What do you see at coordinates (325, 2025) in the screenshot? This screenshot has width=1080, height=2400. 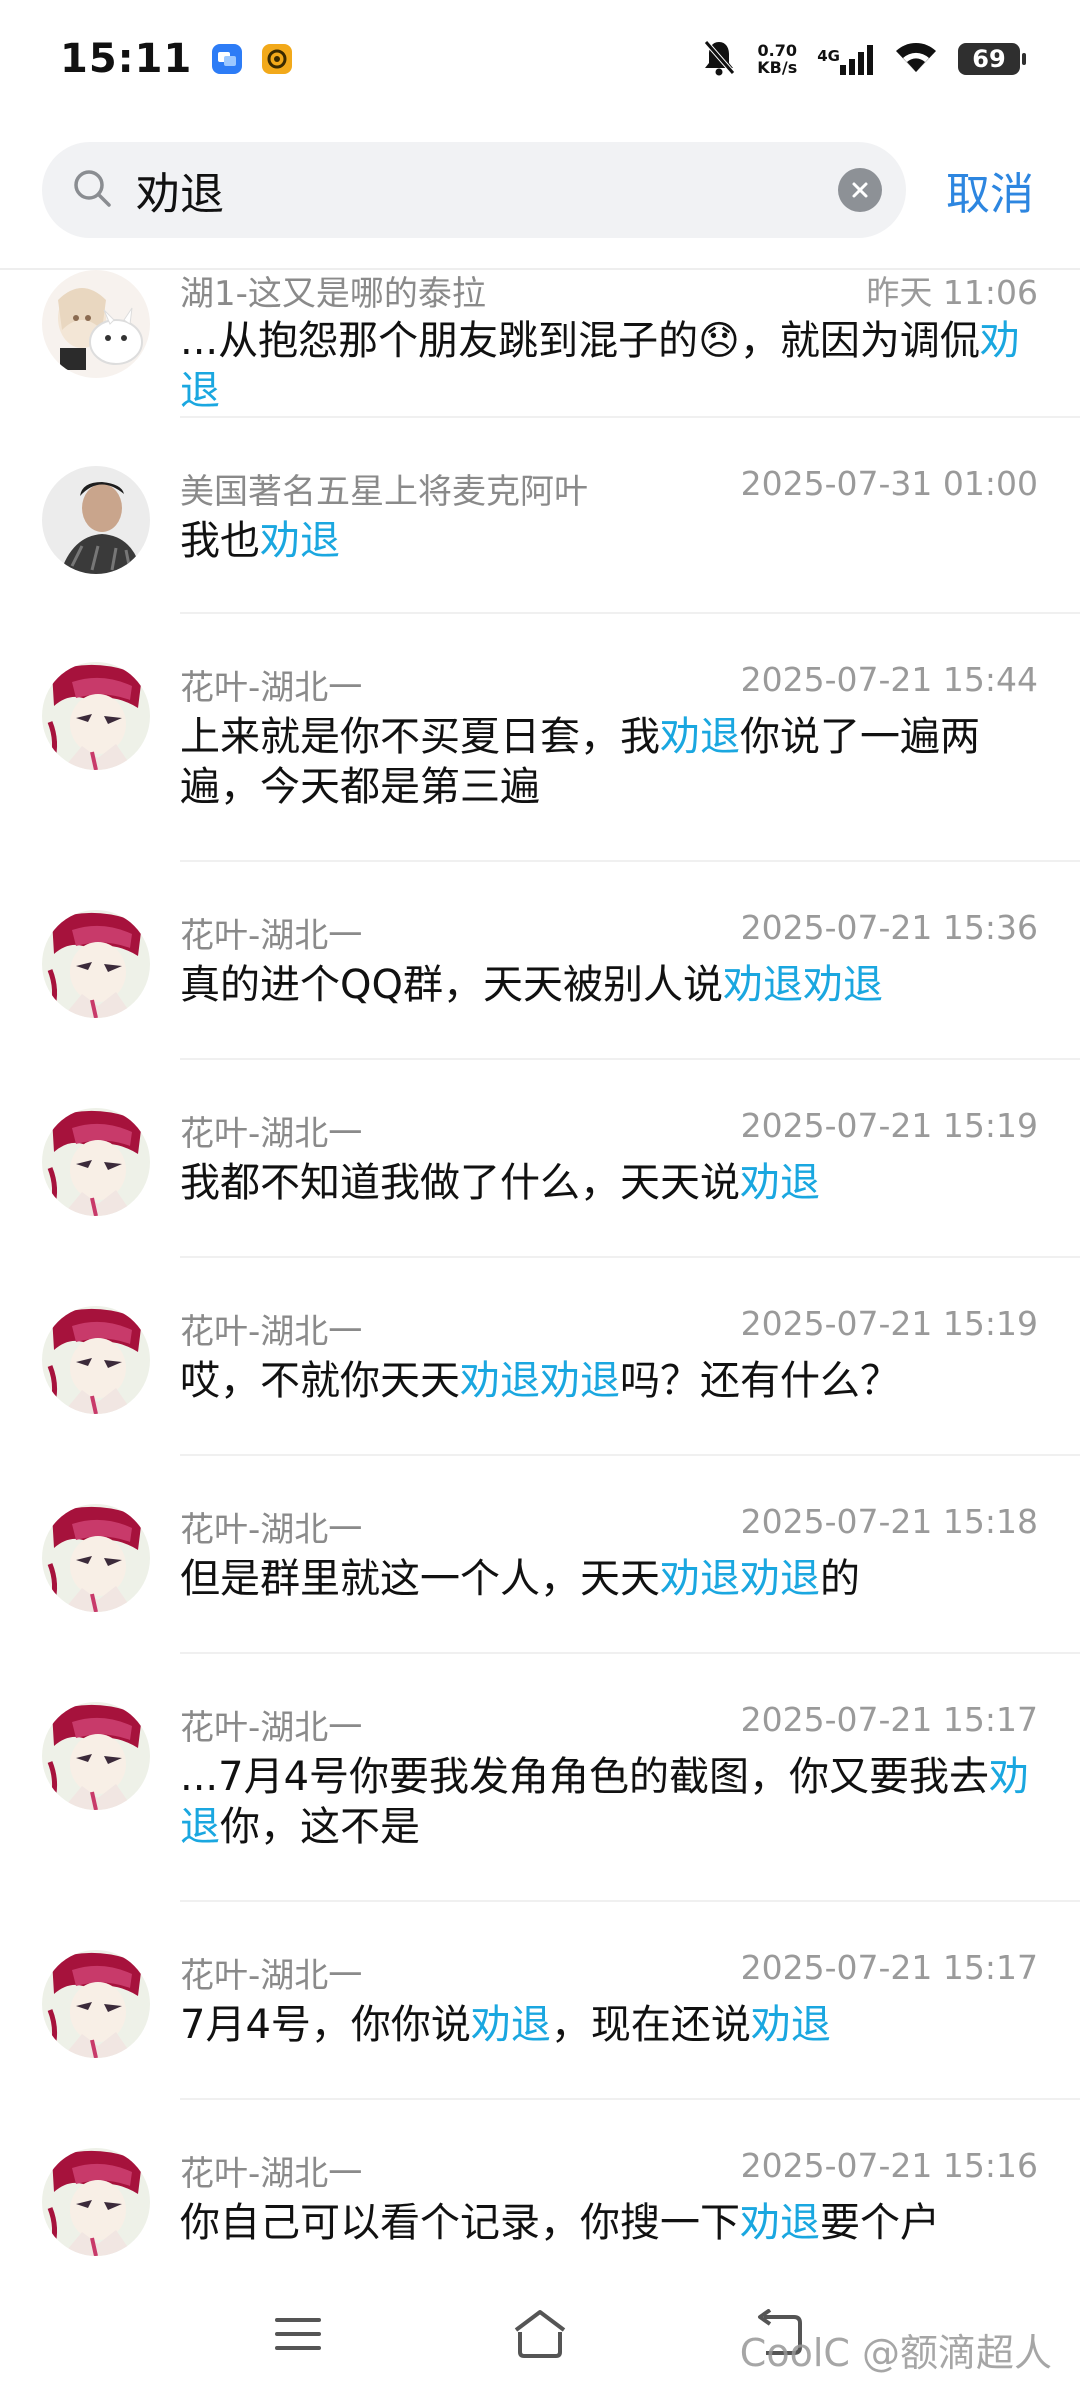 I see `message-text: 7月4号，你你说` at bounding box center [325, 2025].